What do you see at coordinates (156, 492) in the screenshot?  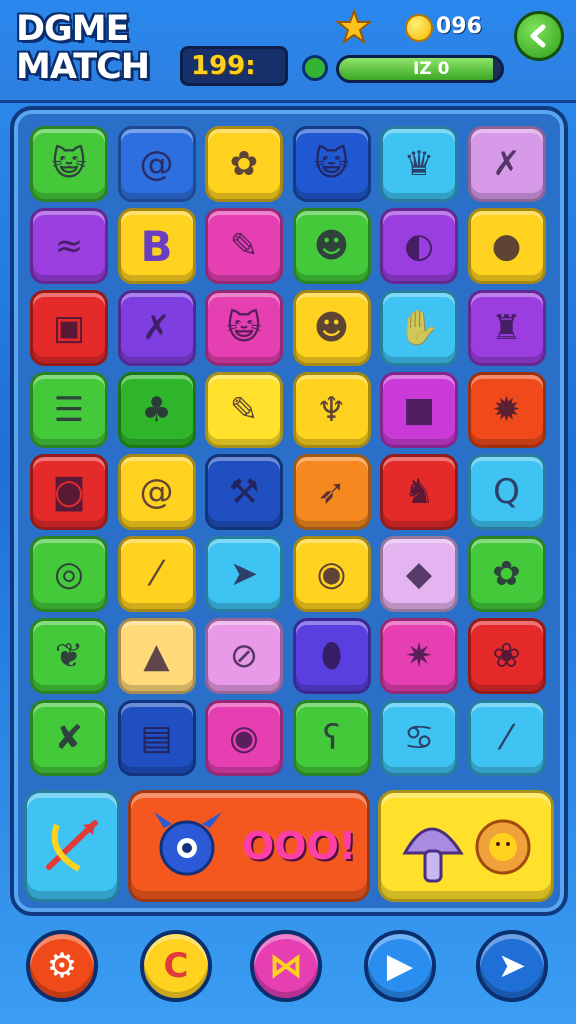 I see `tile-snail: @` at bounding box center [156, 492].